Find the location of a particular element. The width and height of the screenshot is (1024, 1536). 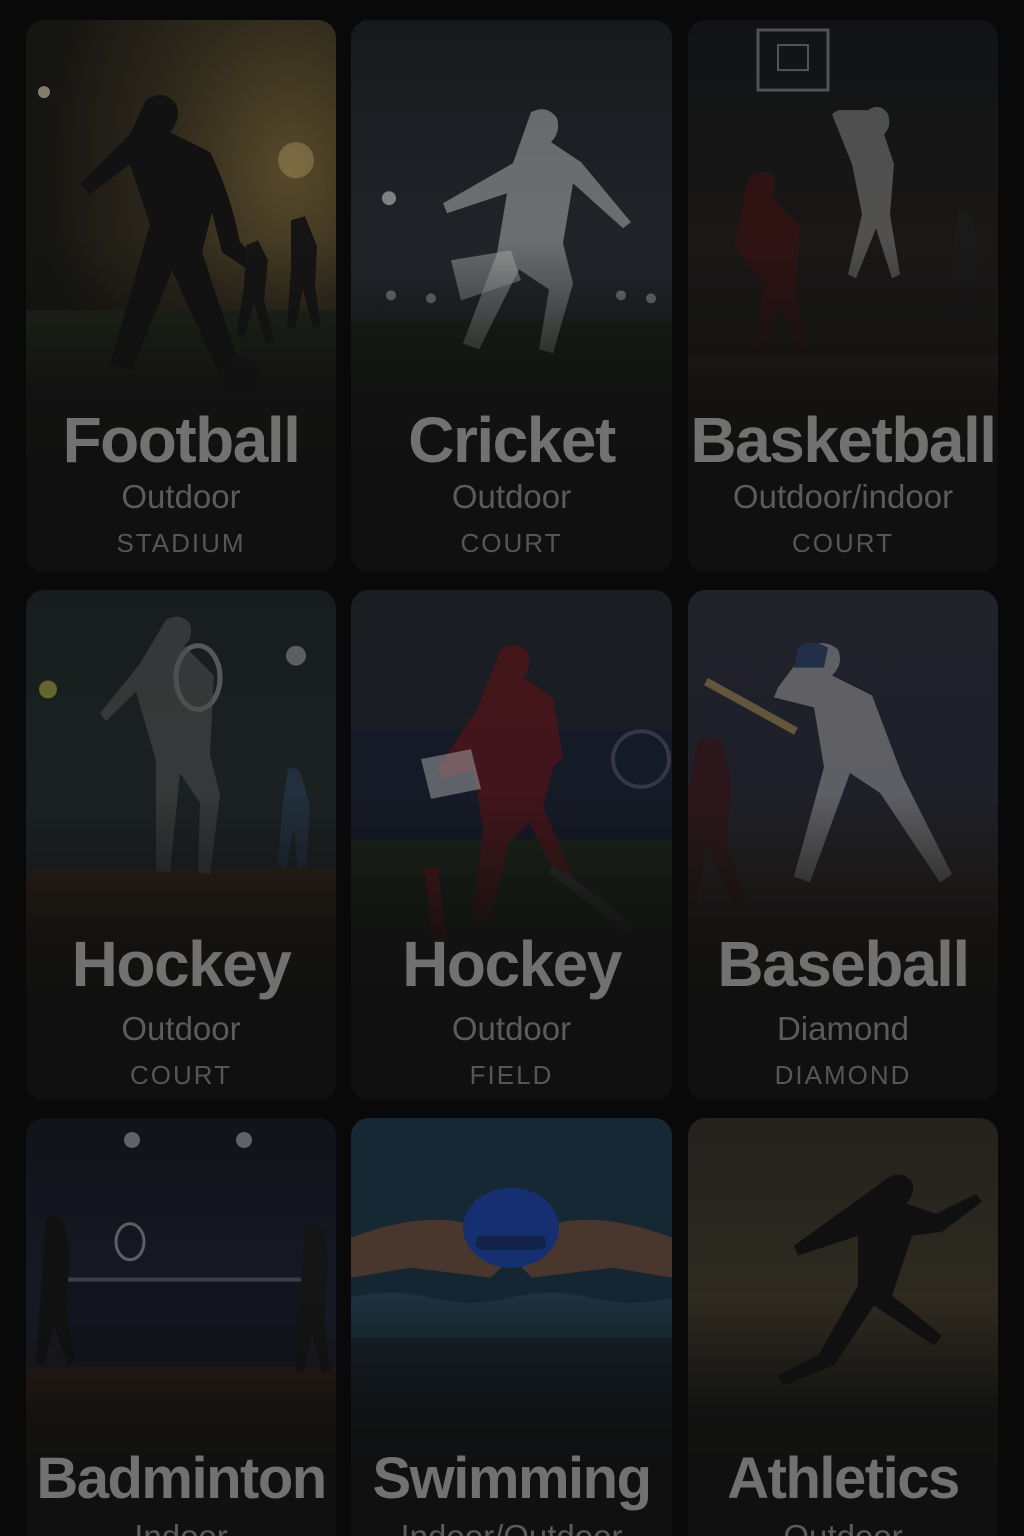

sport-title: Baseball is located at coordinates (843, 964).